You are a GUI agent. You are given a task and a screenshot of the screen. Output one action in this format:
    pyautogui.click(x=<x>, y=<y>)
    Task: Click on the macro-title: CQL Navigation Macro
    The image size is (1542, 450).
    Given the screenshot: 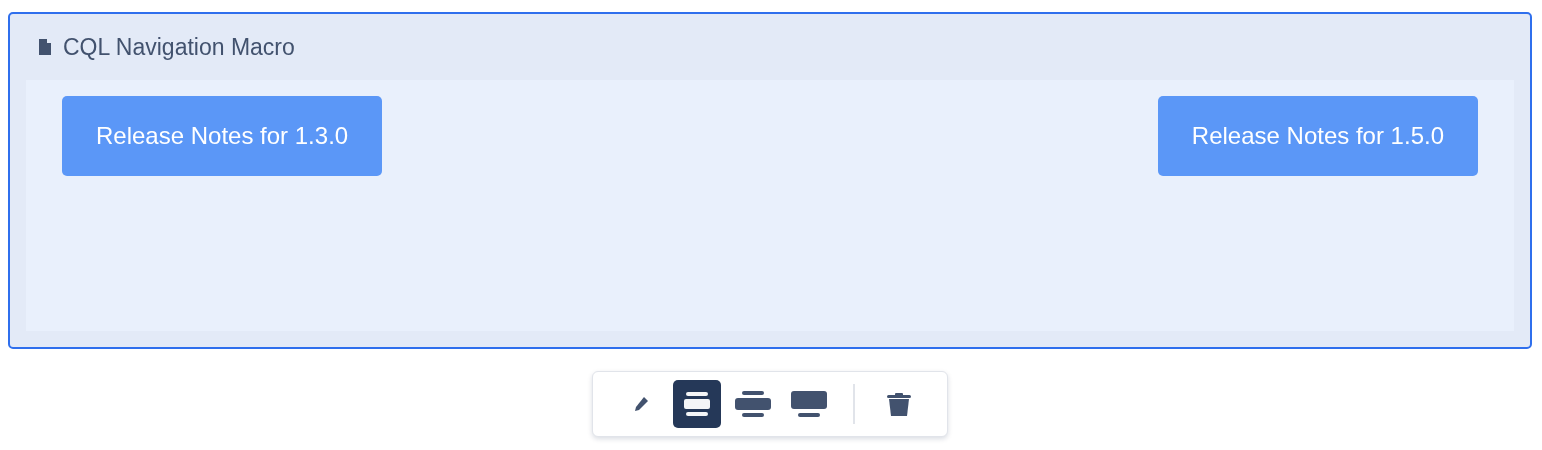 What is the action you would take?
    pyautogui.click(x=179, y=47)
    